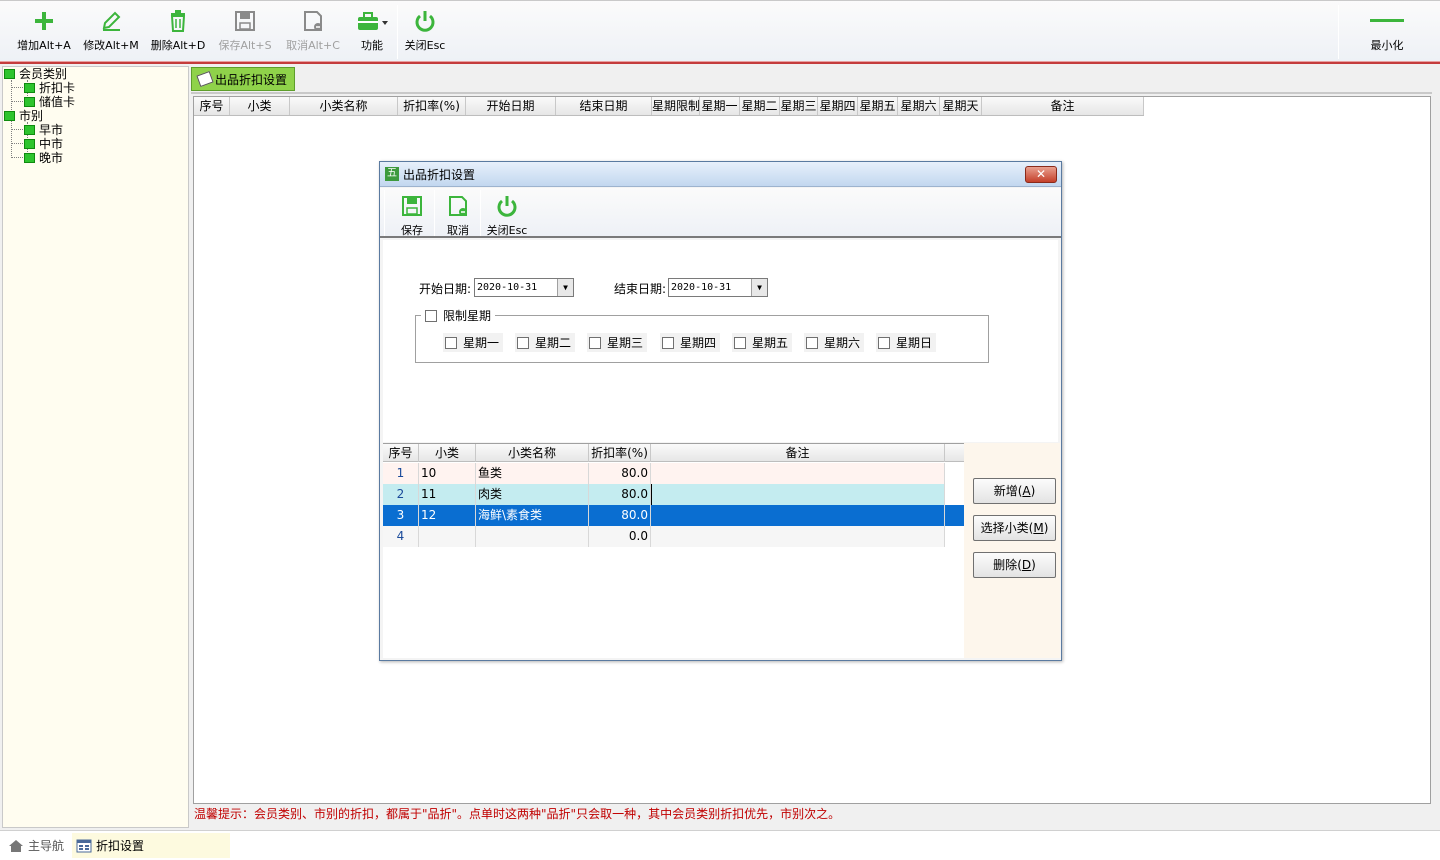 This screenshot has height=860, width=1440. I want to click on dialog-close-esc-button: 关闭Esc, so click(507, 218).